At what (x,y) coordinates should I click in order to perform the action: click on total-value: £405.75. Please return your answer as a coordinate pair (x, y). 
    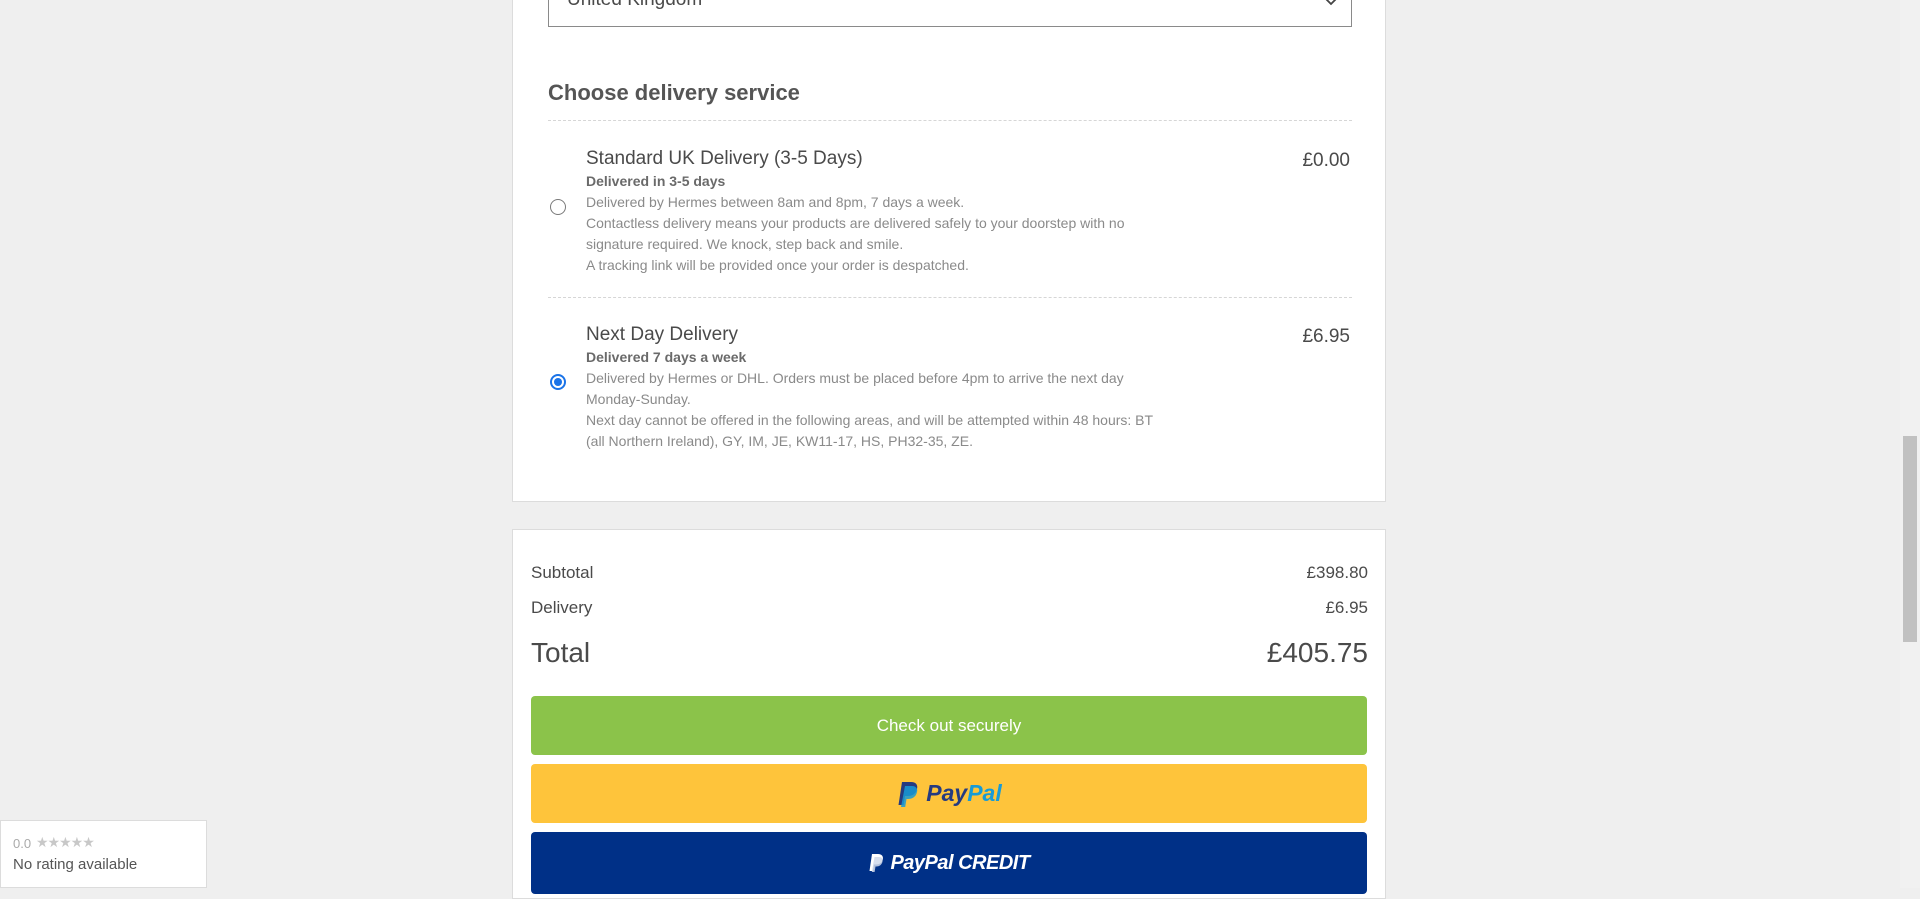
    Looking at the image, I should click on (1317, 652).